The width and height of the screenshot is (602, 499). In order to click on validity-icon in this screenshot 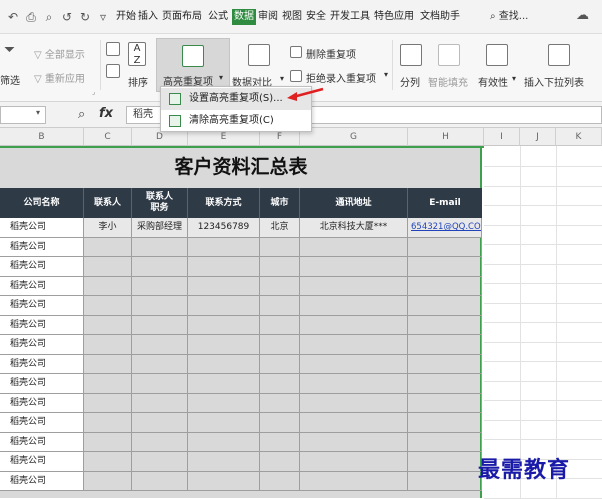, I will do `click(497, 55)`.